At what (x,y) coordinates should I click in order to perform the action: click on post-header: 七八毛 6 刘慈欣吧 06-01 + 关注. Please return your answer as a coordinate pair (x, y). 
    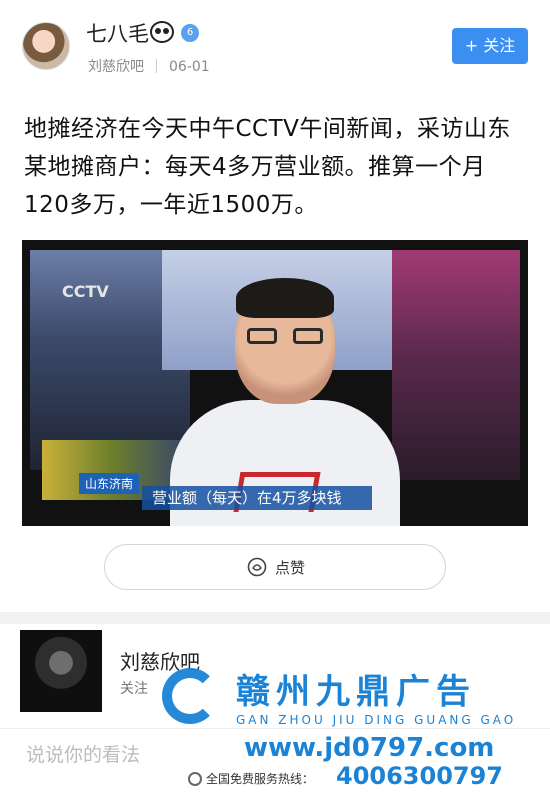
    Looking at the image, I should click on (275, 44).